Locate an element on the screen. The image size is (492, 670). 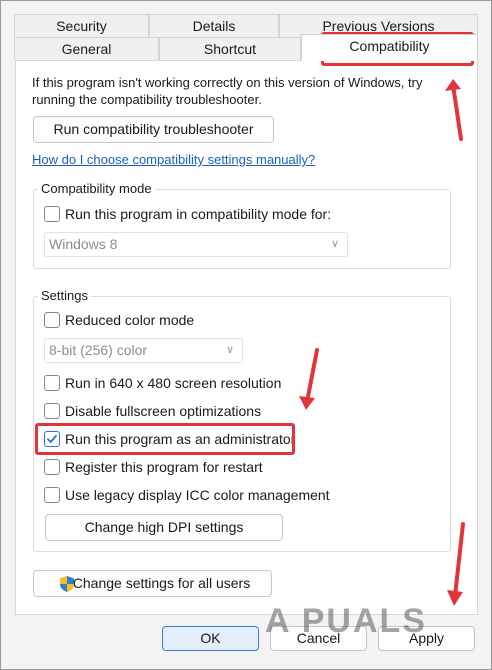
reduced-color-checkbox is located at coordinates (52, 320).